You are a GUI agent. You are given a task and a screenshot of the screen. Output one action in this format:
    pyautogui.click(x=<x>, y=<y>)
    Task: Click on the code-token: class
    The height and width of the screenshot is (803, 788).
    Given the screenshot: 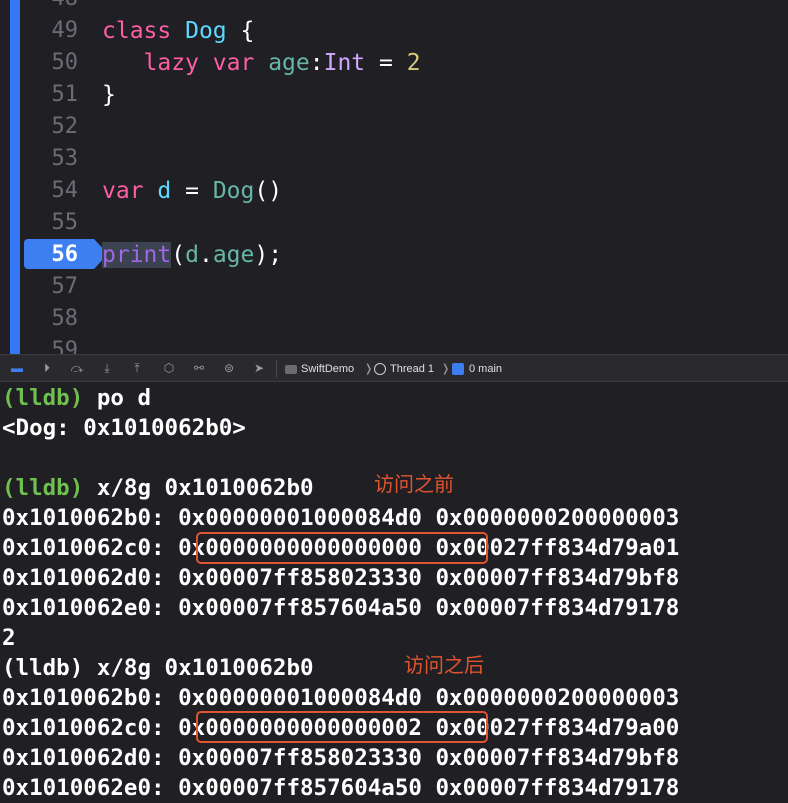 What is the action you would take?
    pyautogui.click(x=137, y=31)
    